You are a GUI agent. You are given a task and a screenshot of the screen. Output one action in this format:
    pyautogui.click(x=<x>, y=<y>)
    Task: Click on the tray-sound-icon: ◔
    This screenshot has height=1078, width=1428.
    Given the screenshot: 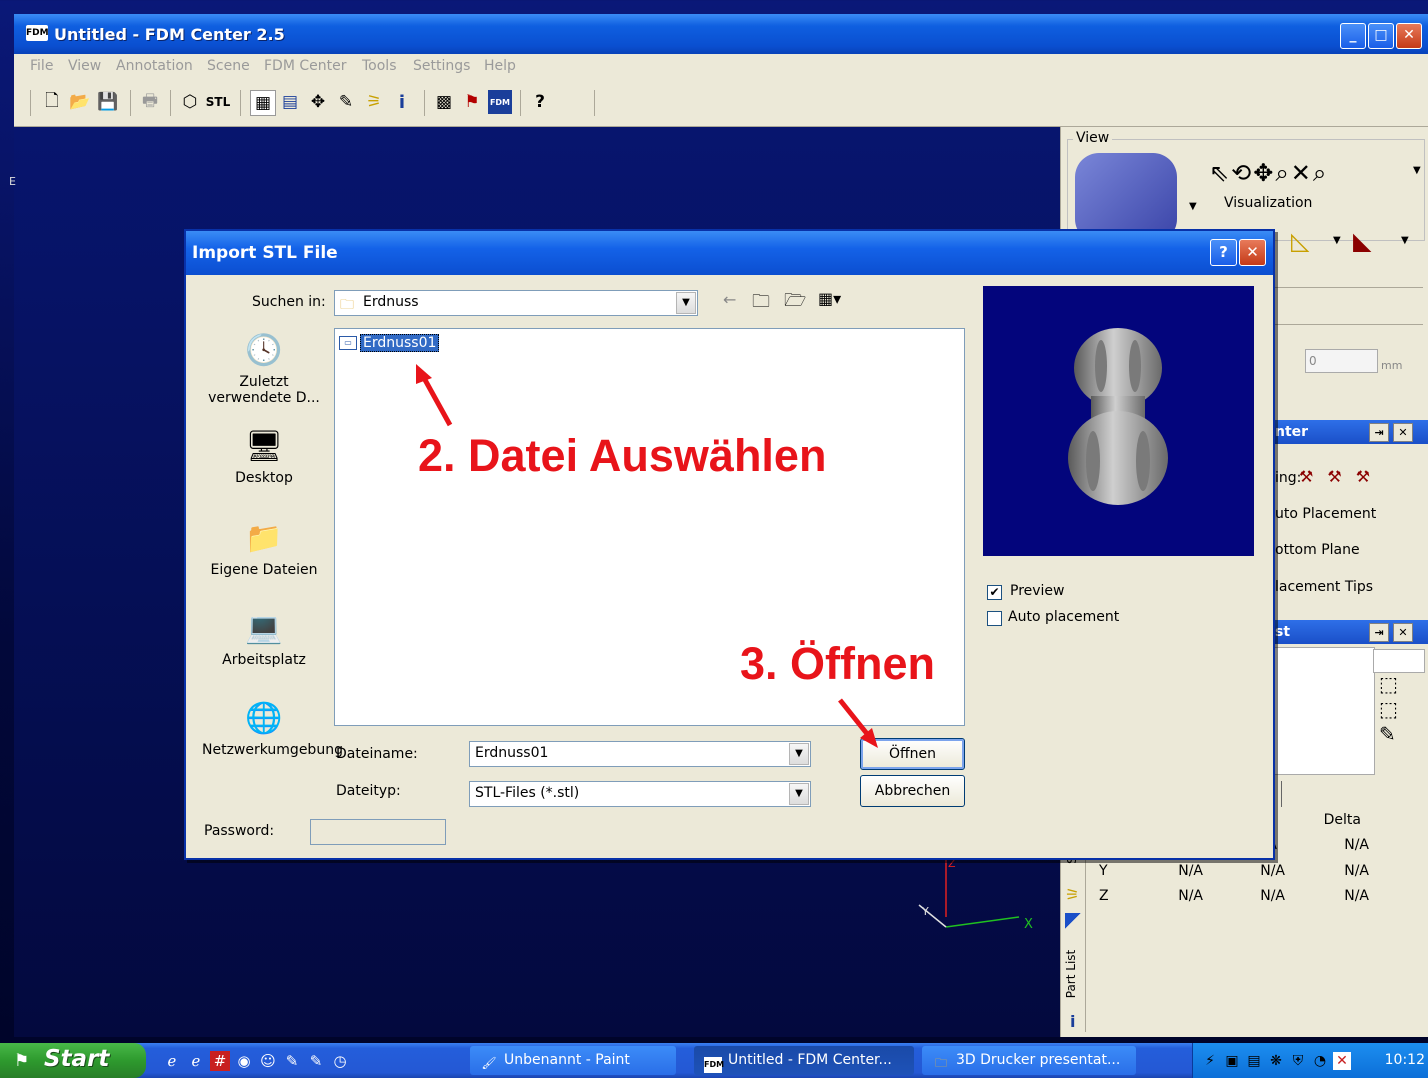 What is the action you would take?
    pyautogui.click(x=1320, y=1061)
    